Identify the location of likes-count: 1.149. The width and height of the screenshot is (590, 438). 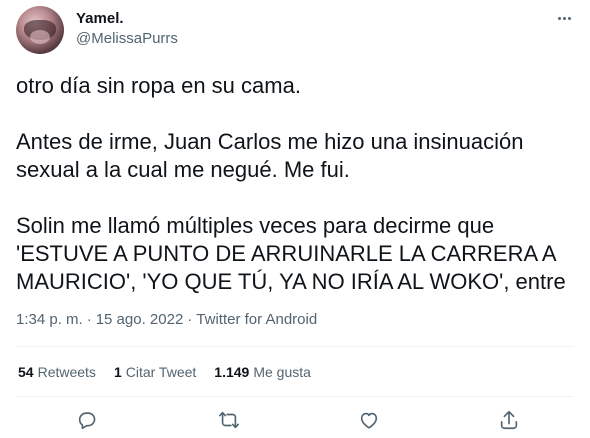
(232, 372).